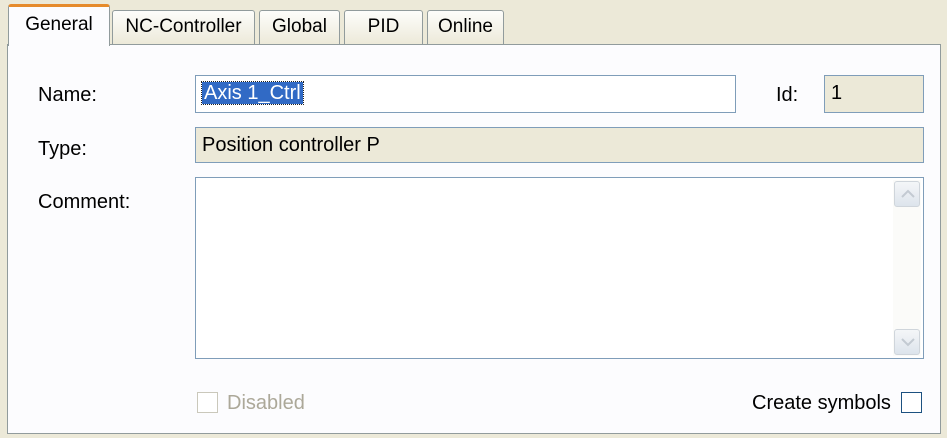 This screenshot has width=947, height=438. What do you see at coordinates (383, 27) in the screenshot?
I see `tab-pid: PID` at bounding box center [383, 27].